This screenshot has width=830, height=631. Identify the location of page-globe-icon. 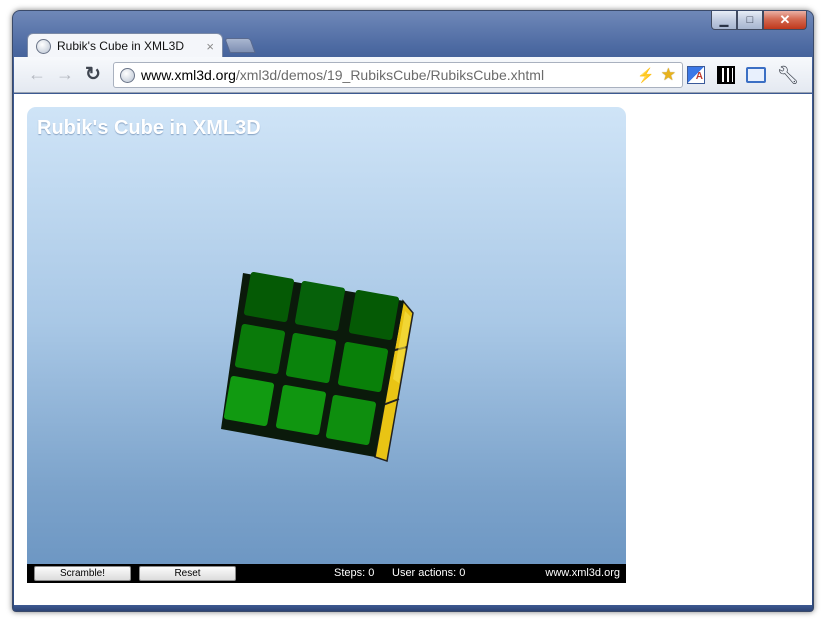
(127, 75).